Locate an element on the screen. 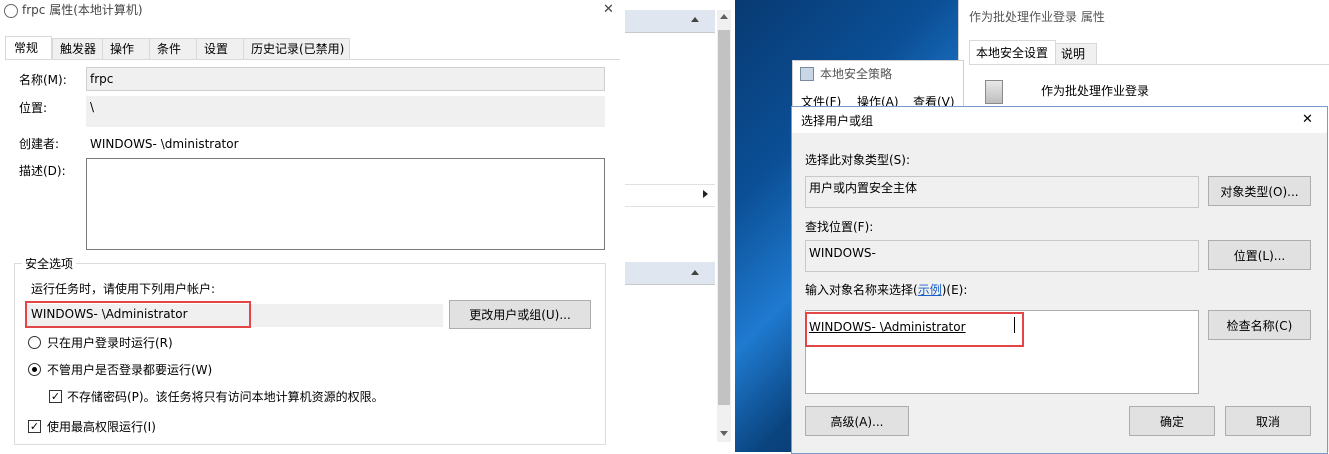 The image size is (1329, 454). tab-label: 本地安全设置 is located at coordinates (1012, 53).